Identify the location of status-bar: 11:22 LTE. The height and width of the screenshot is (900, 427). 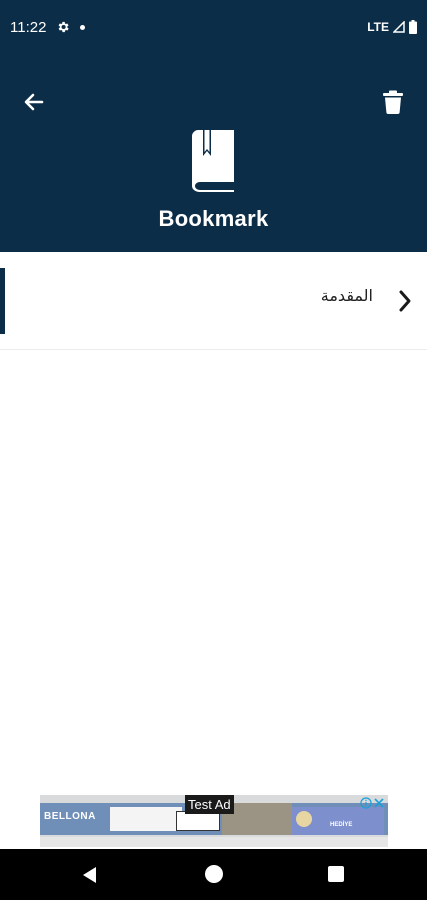
(213, 27).